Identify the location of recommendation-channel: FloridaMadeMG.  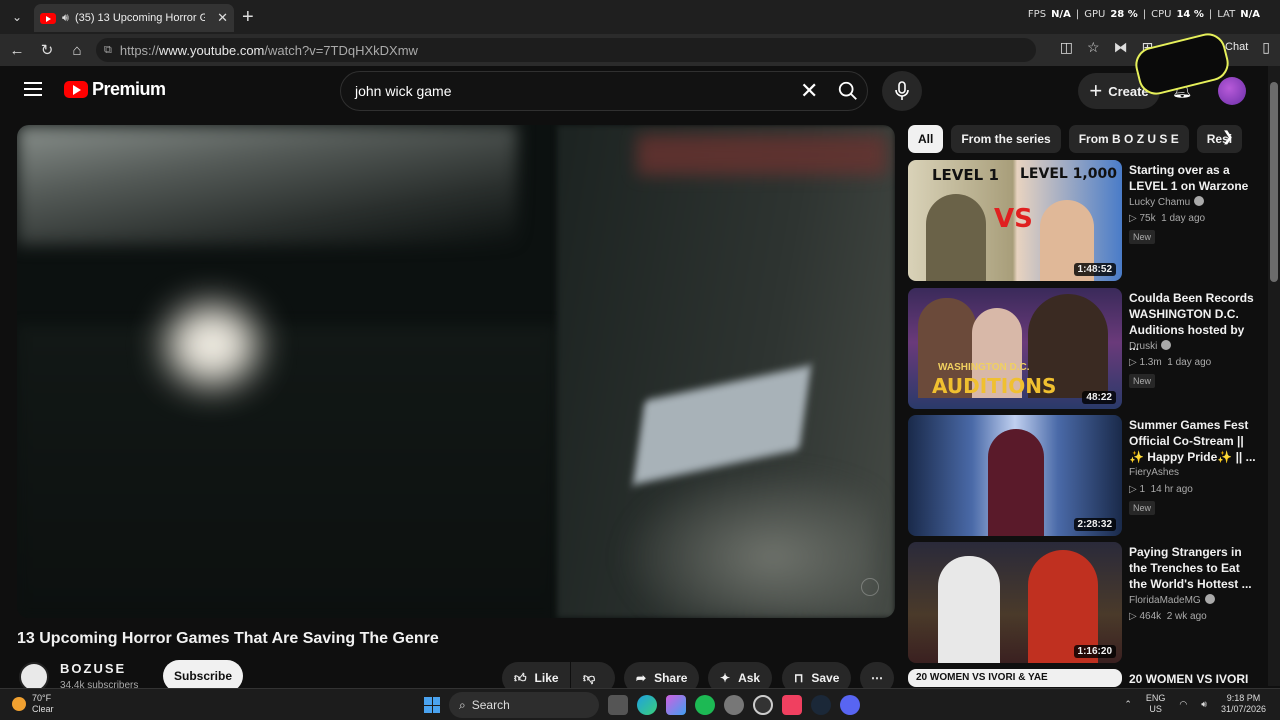
(1172, 600).